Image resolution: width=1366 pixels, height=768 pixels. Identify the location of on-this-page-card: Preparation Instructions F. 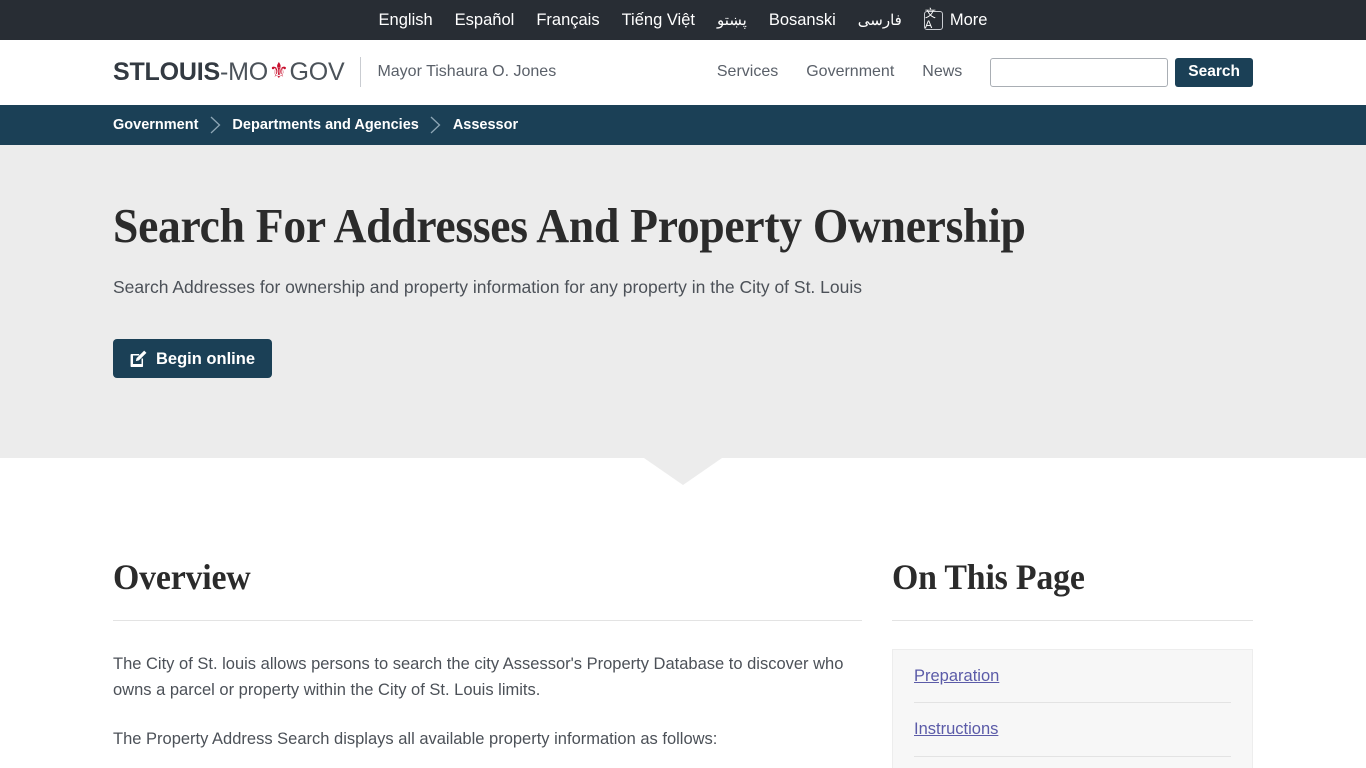
(1072, 708).